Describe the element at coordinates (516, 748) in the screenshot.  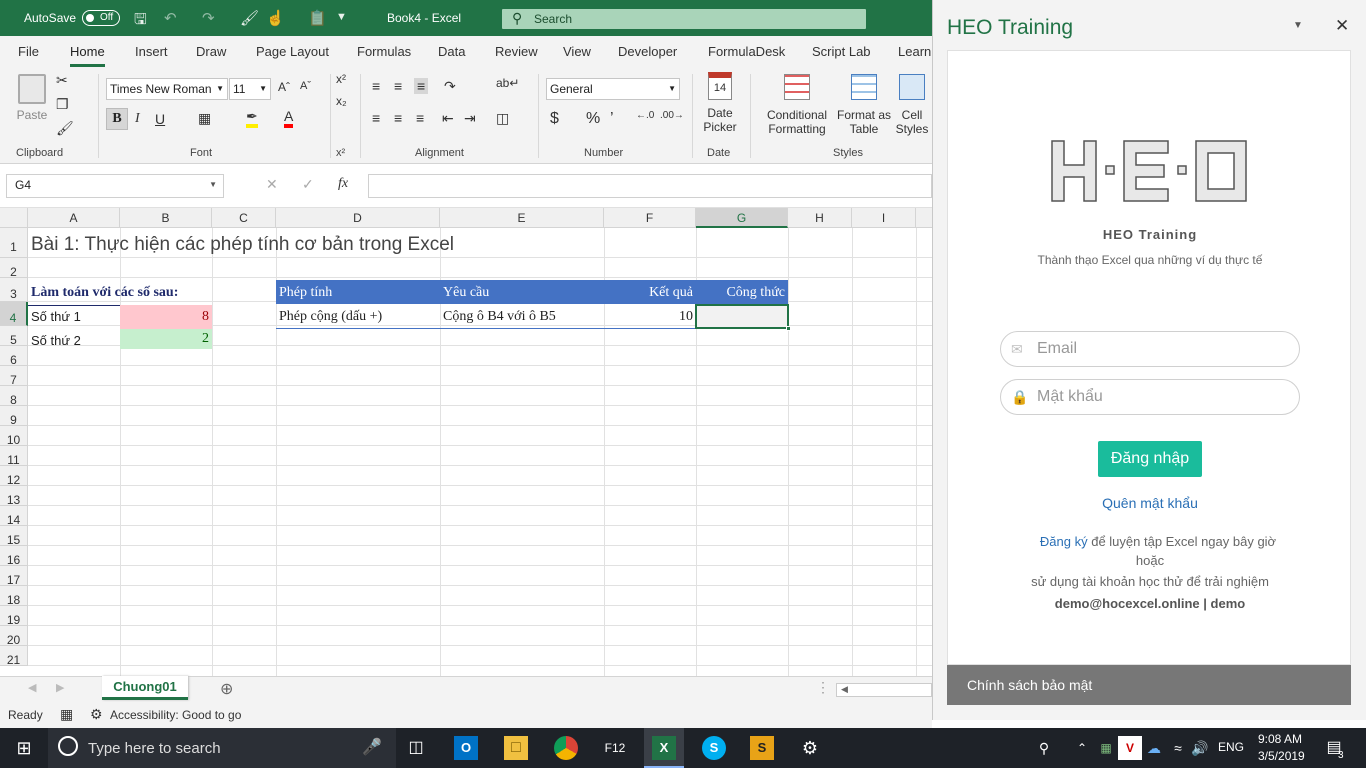
I see `file-explorer-icon: □` at that location.